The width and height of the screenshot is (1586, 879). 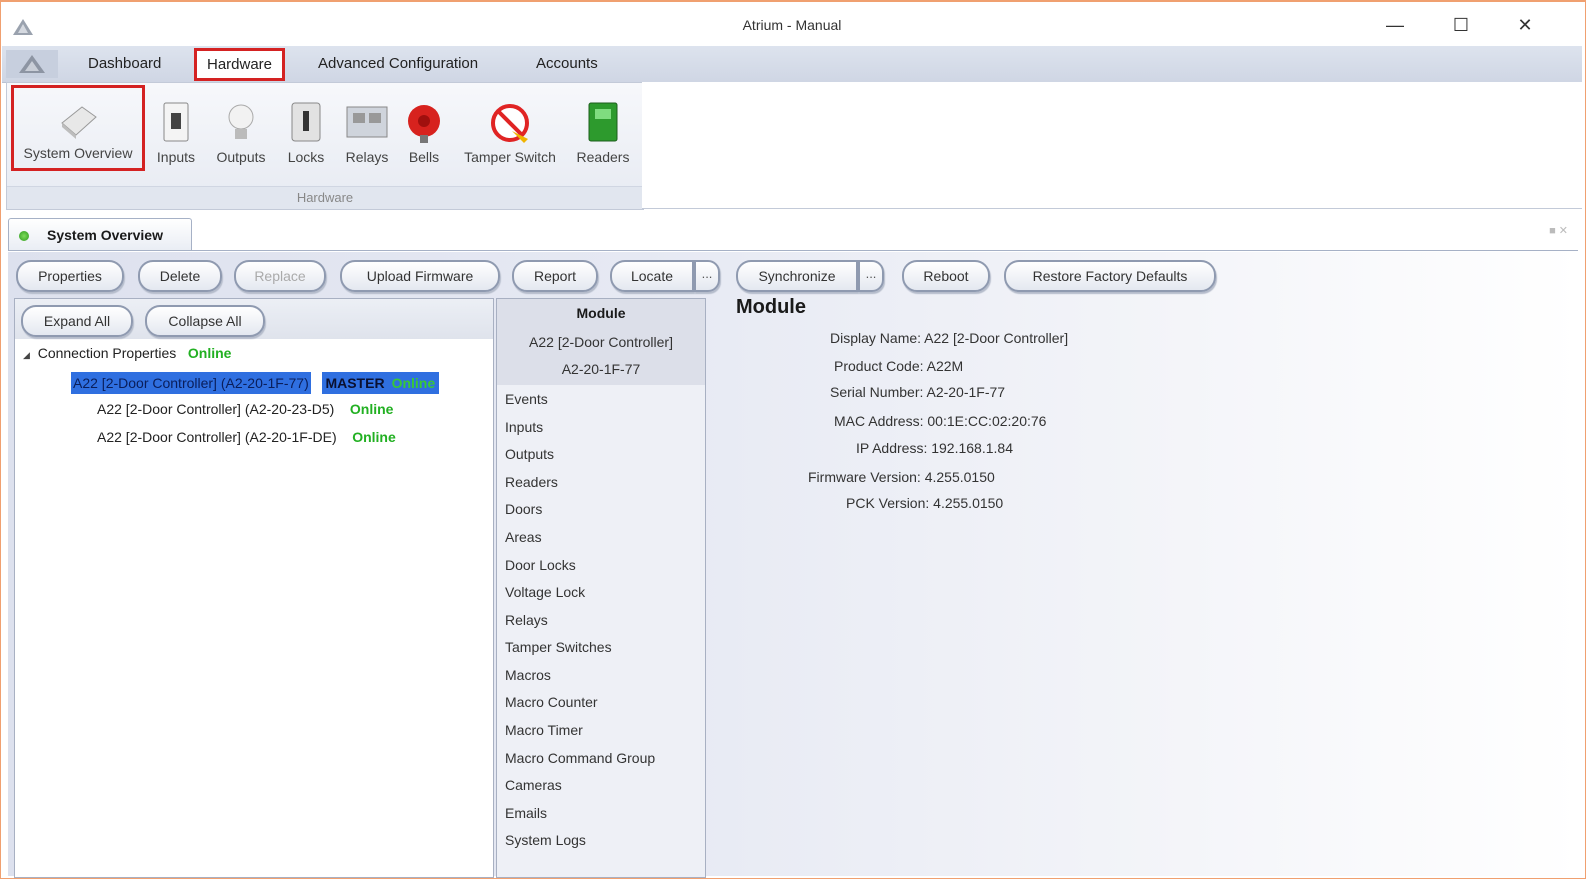 I want to click on pane-controls-icon: ■ ✕, so click(x=1558, y=230).